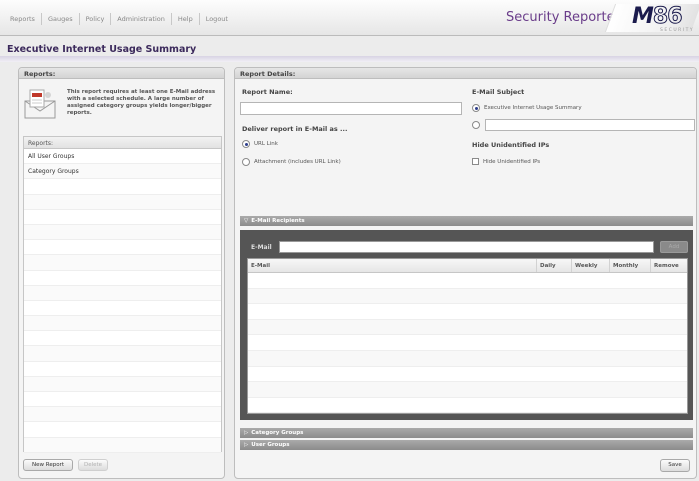 Image resolution: width=699 pixels, height=481 pixels. Describe the element at coordinates (392, 265) in the screenshot. I see `col-email: E-Mail` at that location.